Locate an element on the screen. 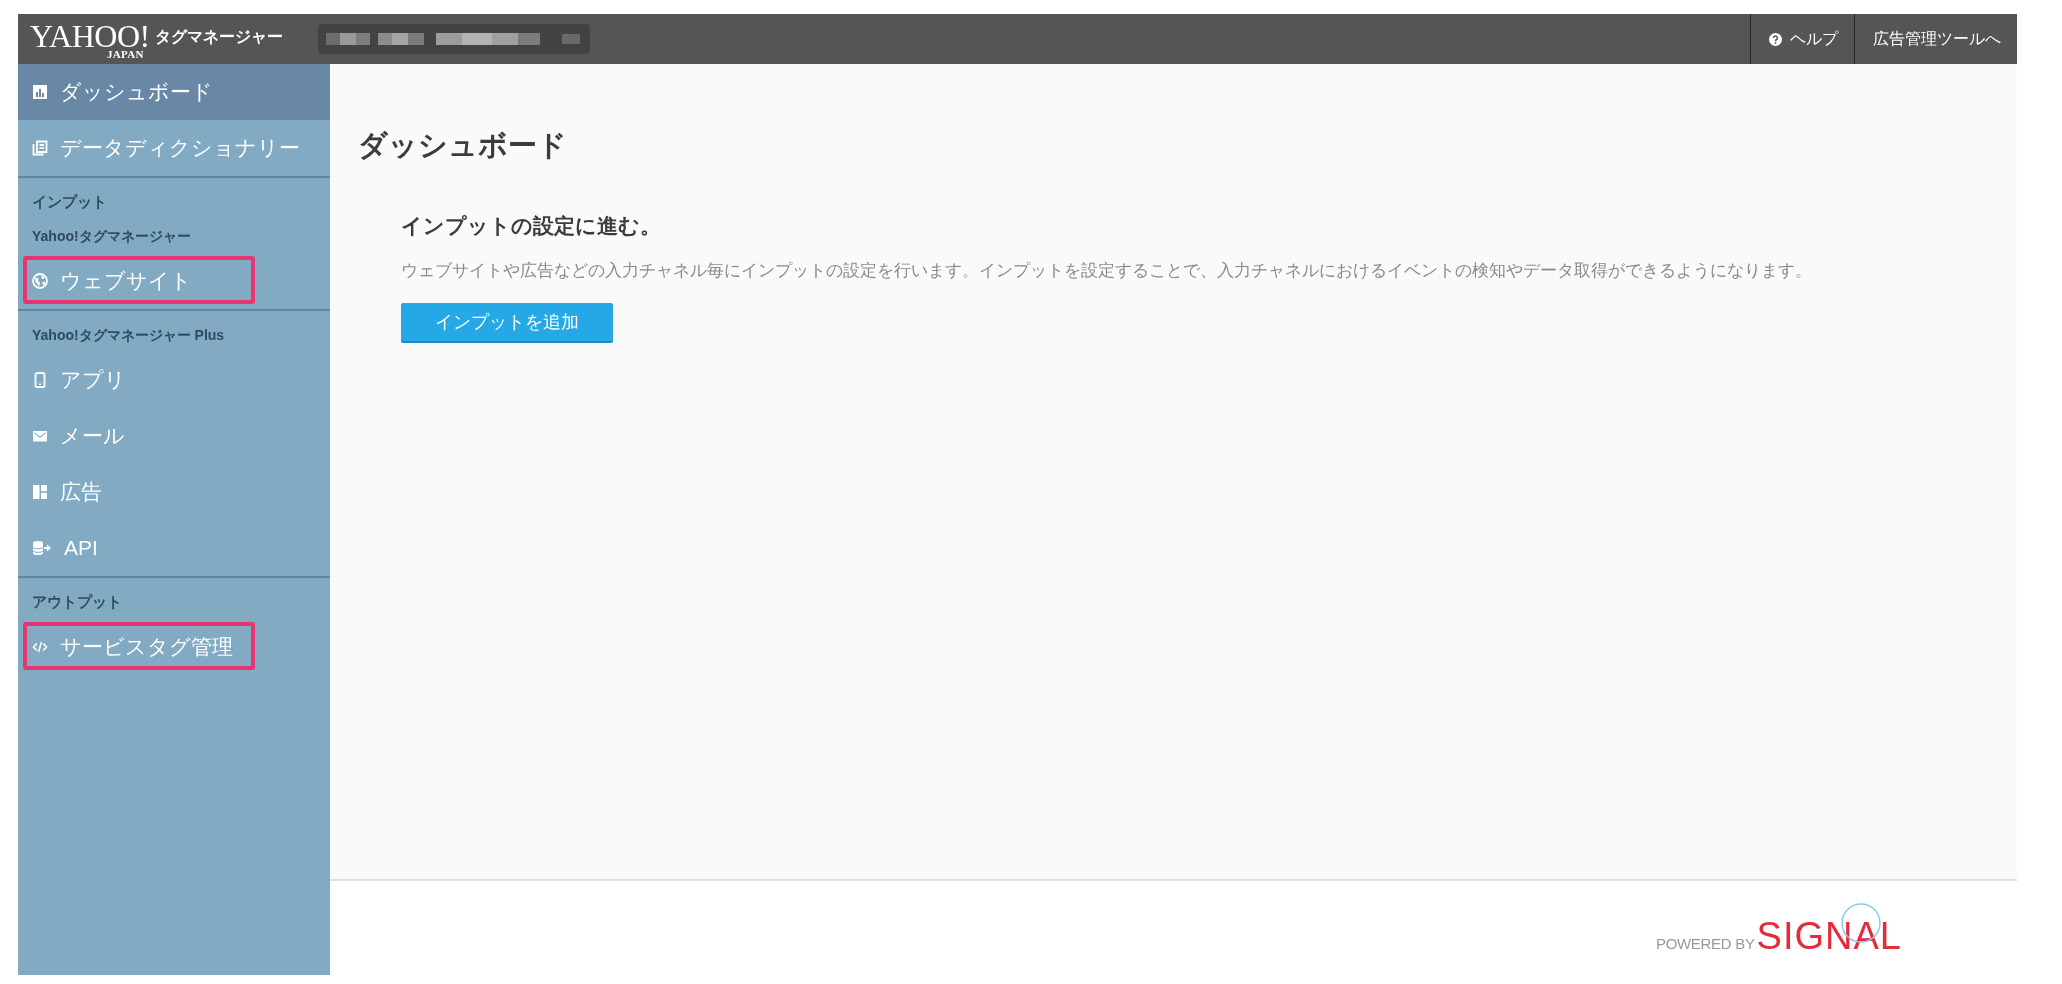 The image size is (2062, 984). envelope-icon is located at coordinates (40, 436).